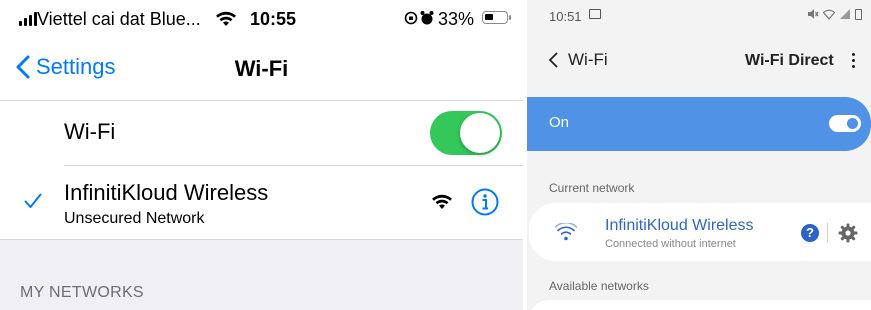  Describe the element at coordinates (553, 60) in the screenshot. I see `chevron-left-icon` at that location.